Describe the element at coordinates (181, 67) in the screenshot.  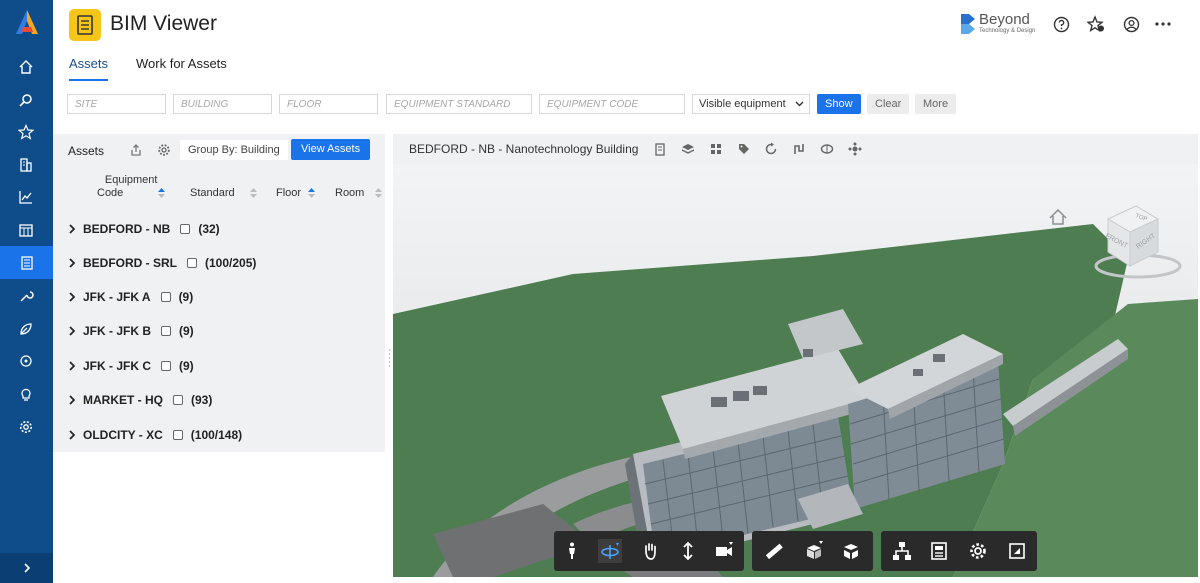
I see `tab-work-for-assets: Work for Assets` at that location.